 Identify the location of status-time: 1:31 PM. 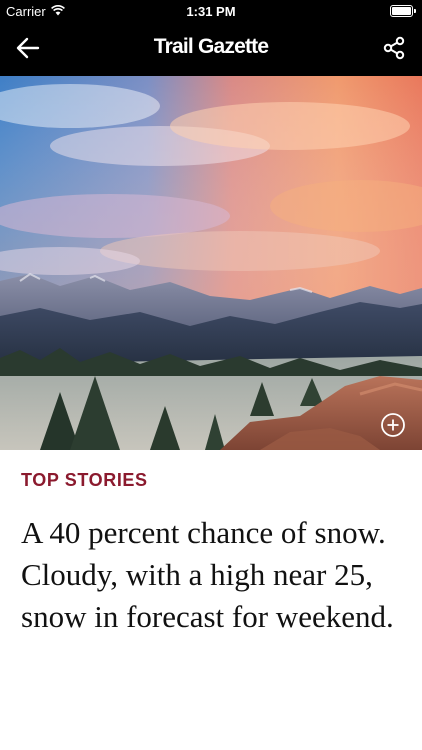
(211, 11).